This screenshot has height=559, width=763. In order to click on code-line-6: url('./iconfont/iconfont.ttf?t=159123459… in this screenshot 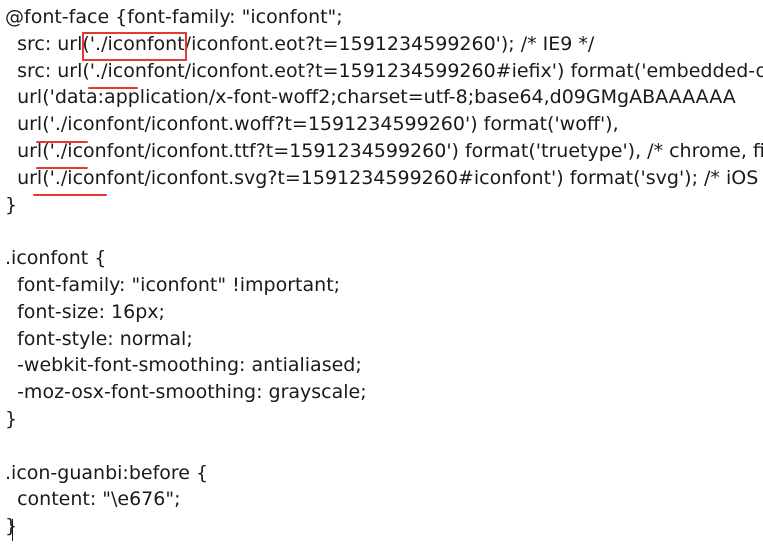, I will do `click(390, 150)`.